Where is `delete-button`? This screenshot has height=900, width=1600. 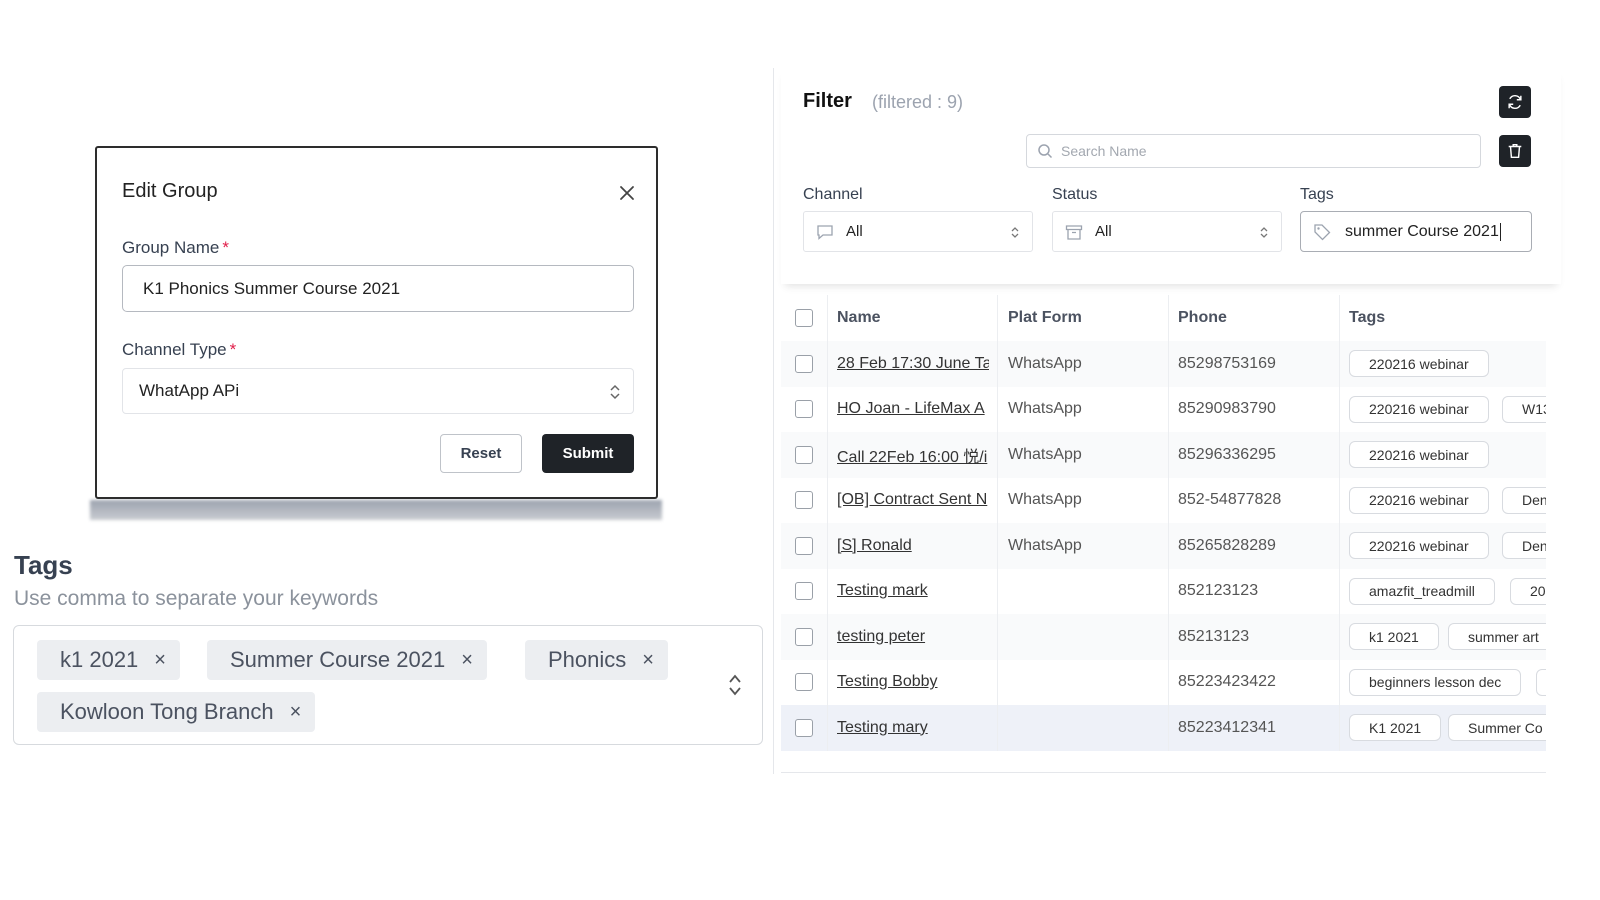 delete-button is located at coordinates (1515, 151).